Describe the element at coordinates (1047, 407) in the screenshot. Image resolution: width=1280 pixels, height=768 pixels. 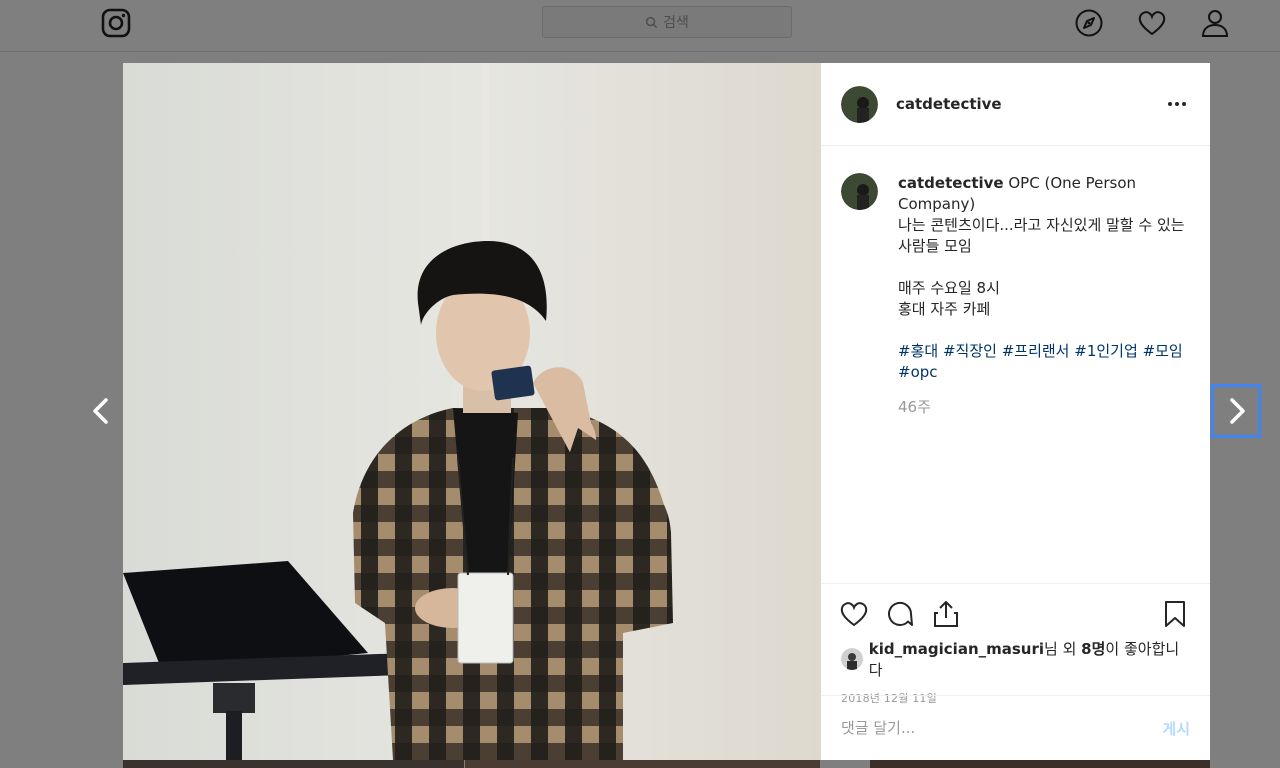
I see `caption-time: 46주` at that location.